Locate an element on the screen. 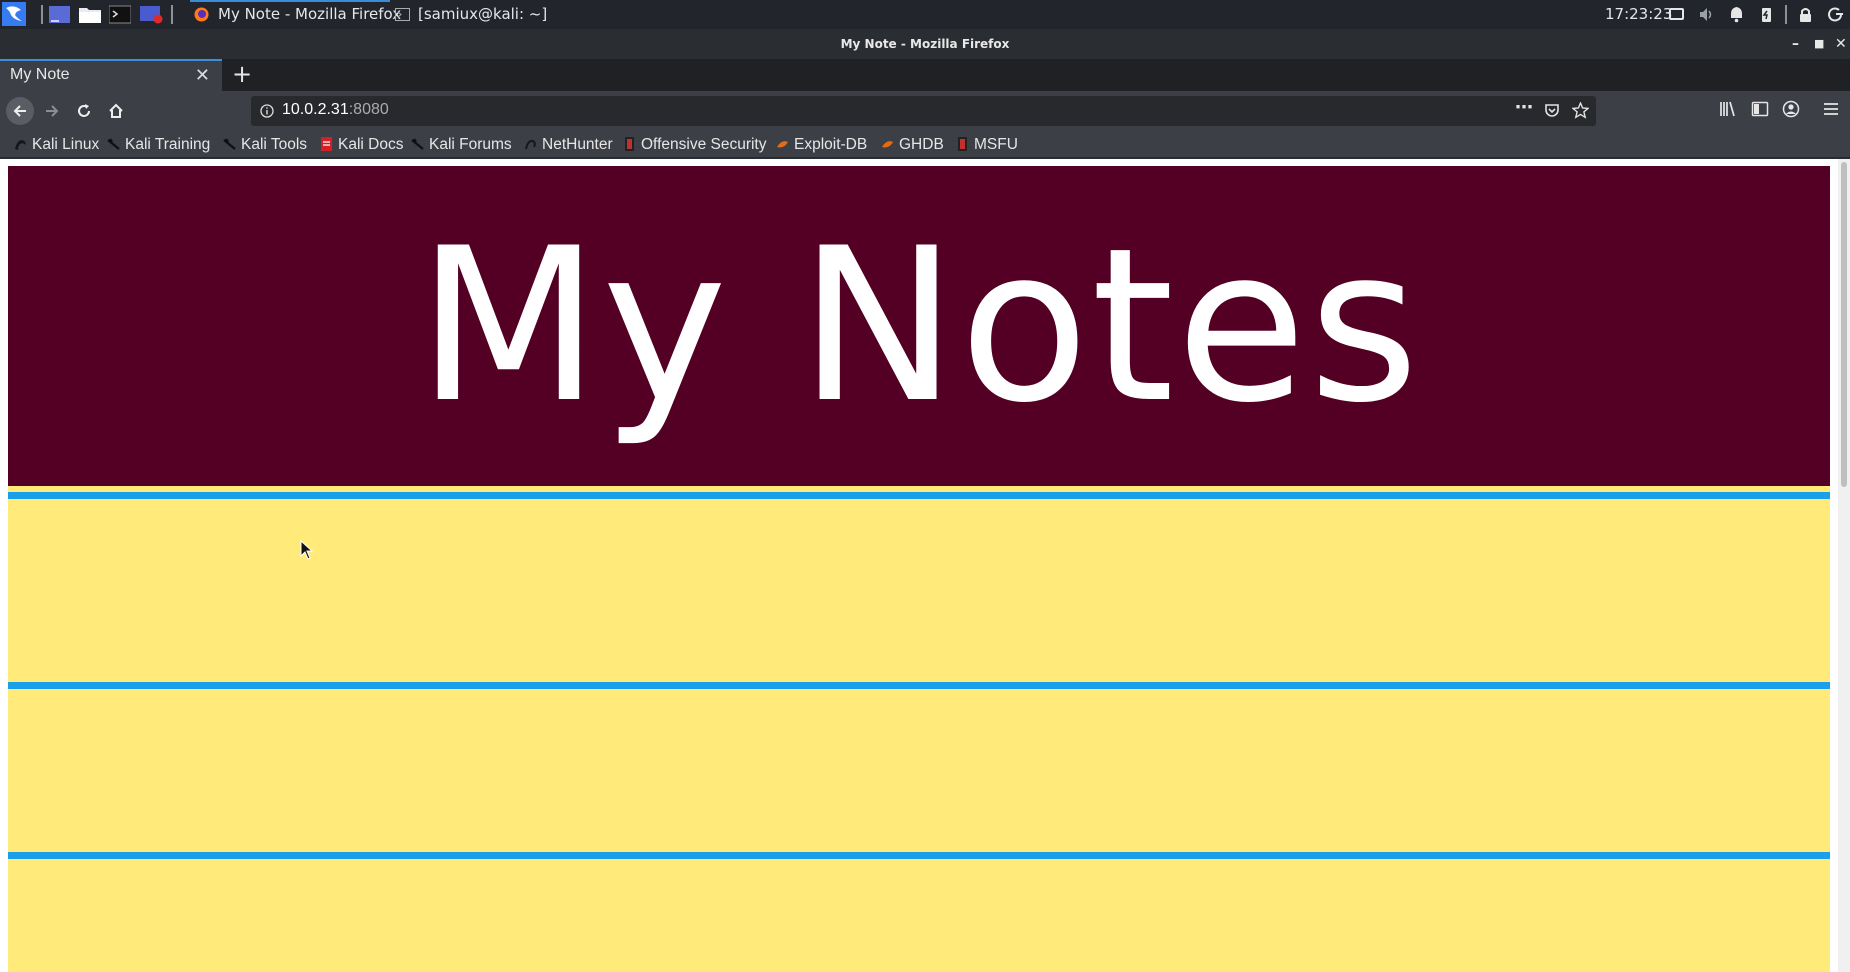 Image resolution: width=1850 pixels, height=972 pixels. mouse-cursor-icon is located at coordinates (307, 550).